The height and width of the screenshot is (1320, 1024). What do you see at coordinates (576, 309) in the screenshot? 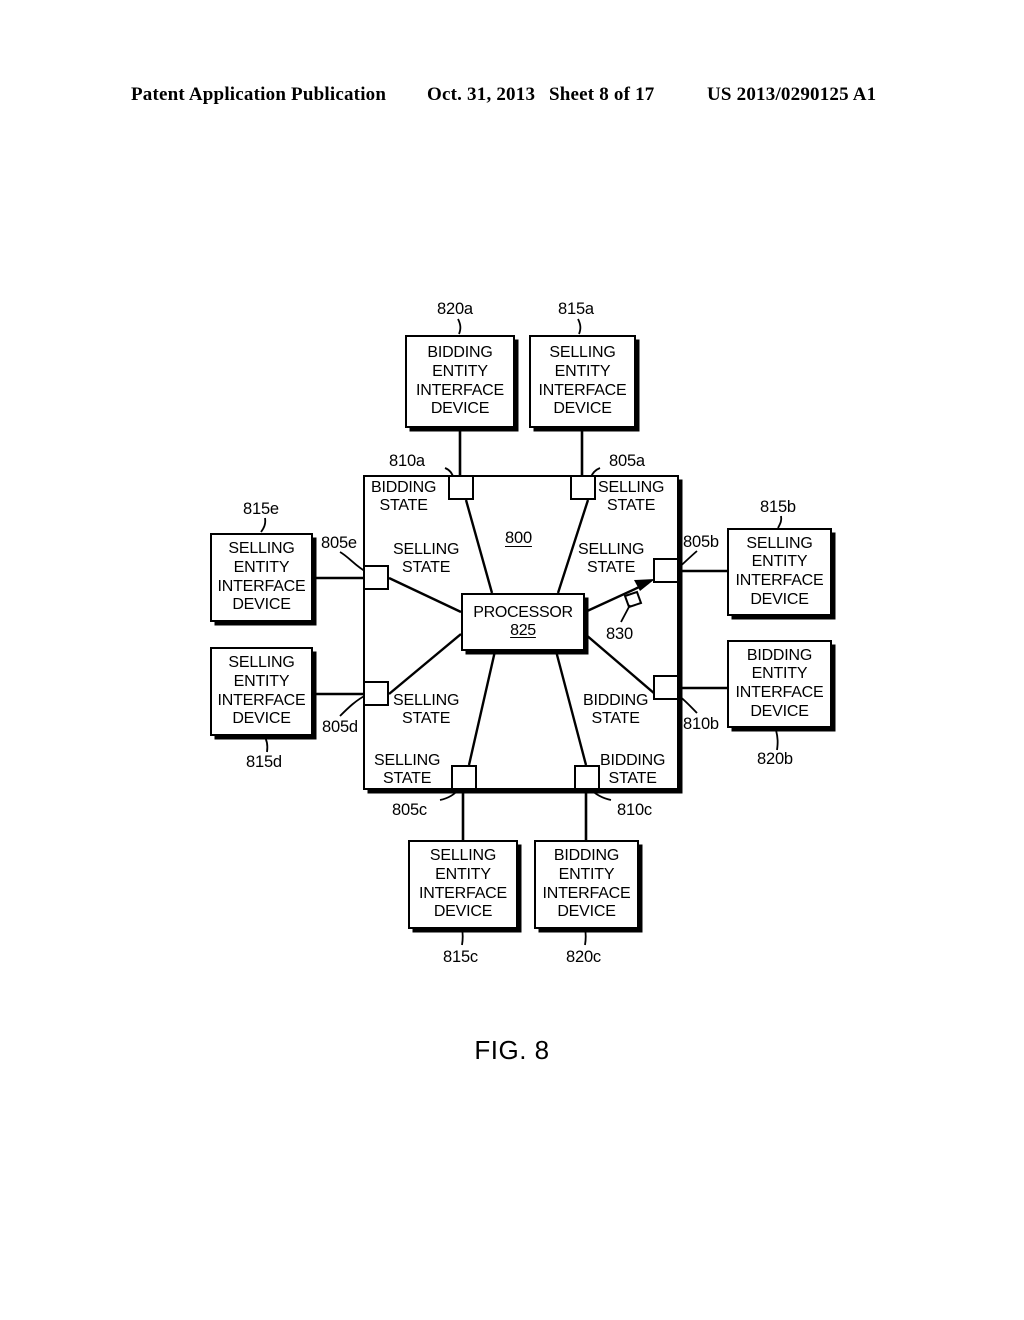
I see `ref-numeral-815a: 815a` at bounding box center [576, 309].